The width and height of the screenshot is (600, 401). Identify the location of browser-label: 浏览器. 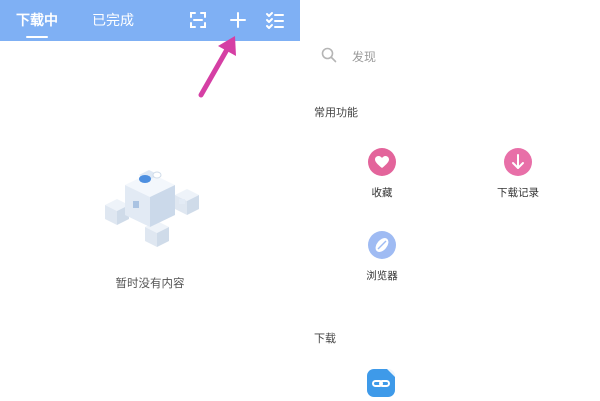
(382, 276).